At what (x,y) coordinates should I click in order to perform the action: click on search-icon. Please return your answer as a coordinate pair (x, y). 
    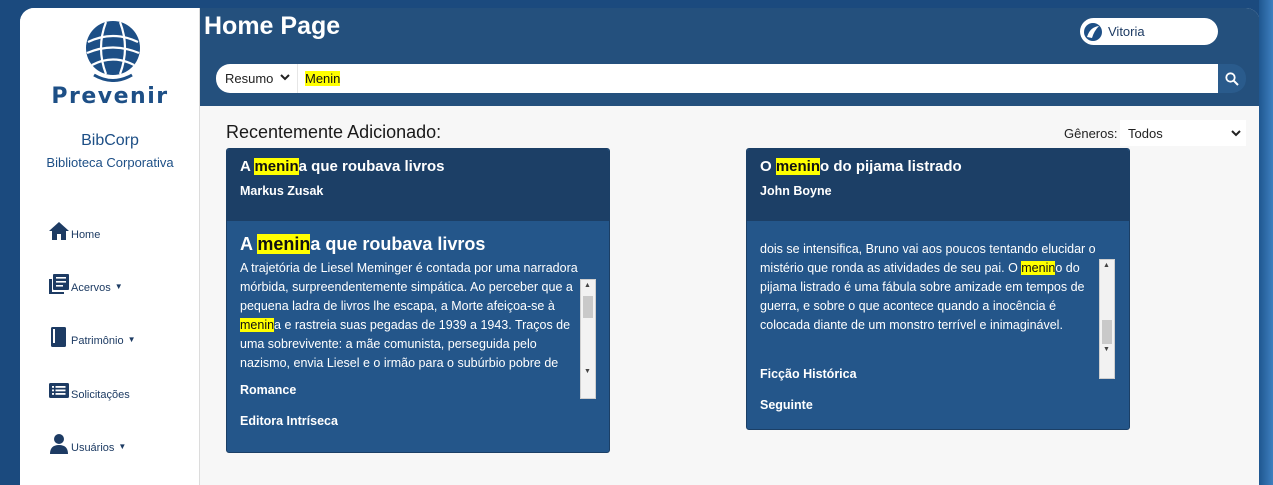
    Looking at the image, I should click on (1232, 78).